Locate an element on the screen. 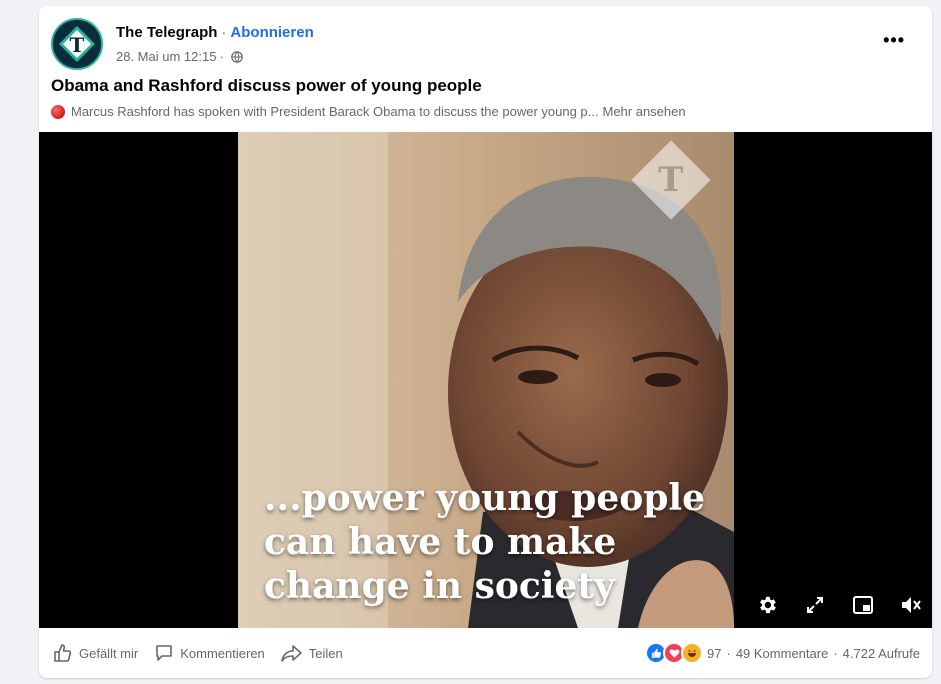 The height and width of the screenshot is (684, 941). comment-button: Kommentieren is located at coordinates (209, 653).